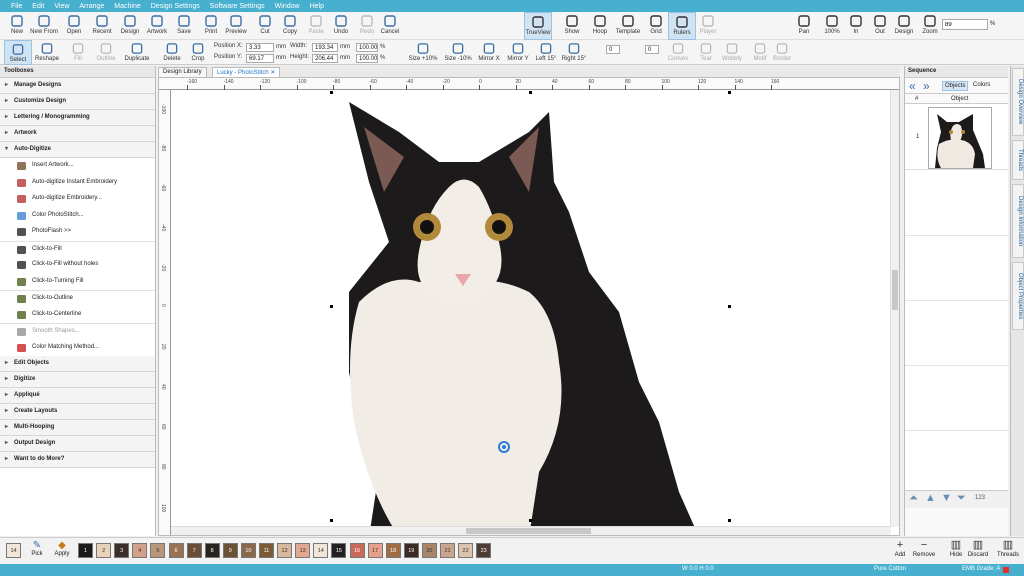 The height and width of the screenshot is (576, 1024). I want to click on toolbar-duplicate-button: Duplicate, so click(137, 52).